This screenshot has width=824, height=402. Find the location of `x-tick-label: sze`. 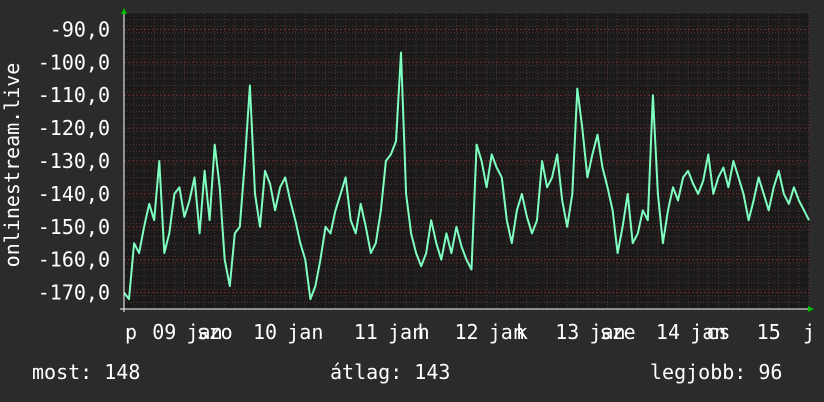

x-tick-label: sze is located at coordinates (618, 332).